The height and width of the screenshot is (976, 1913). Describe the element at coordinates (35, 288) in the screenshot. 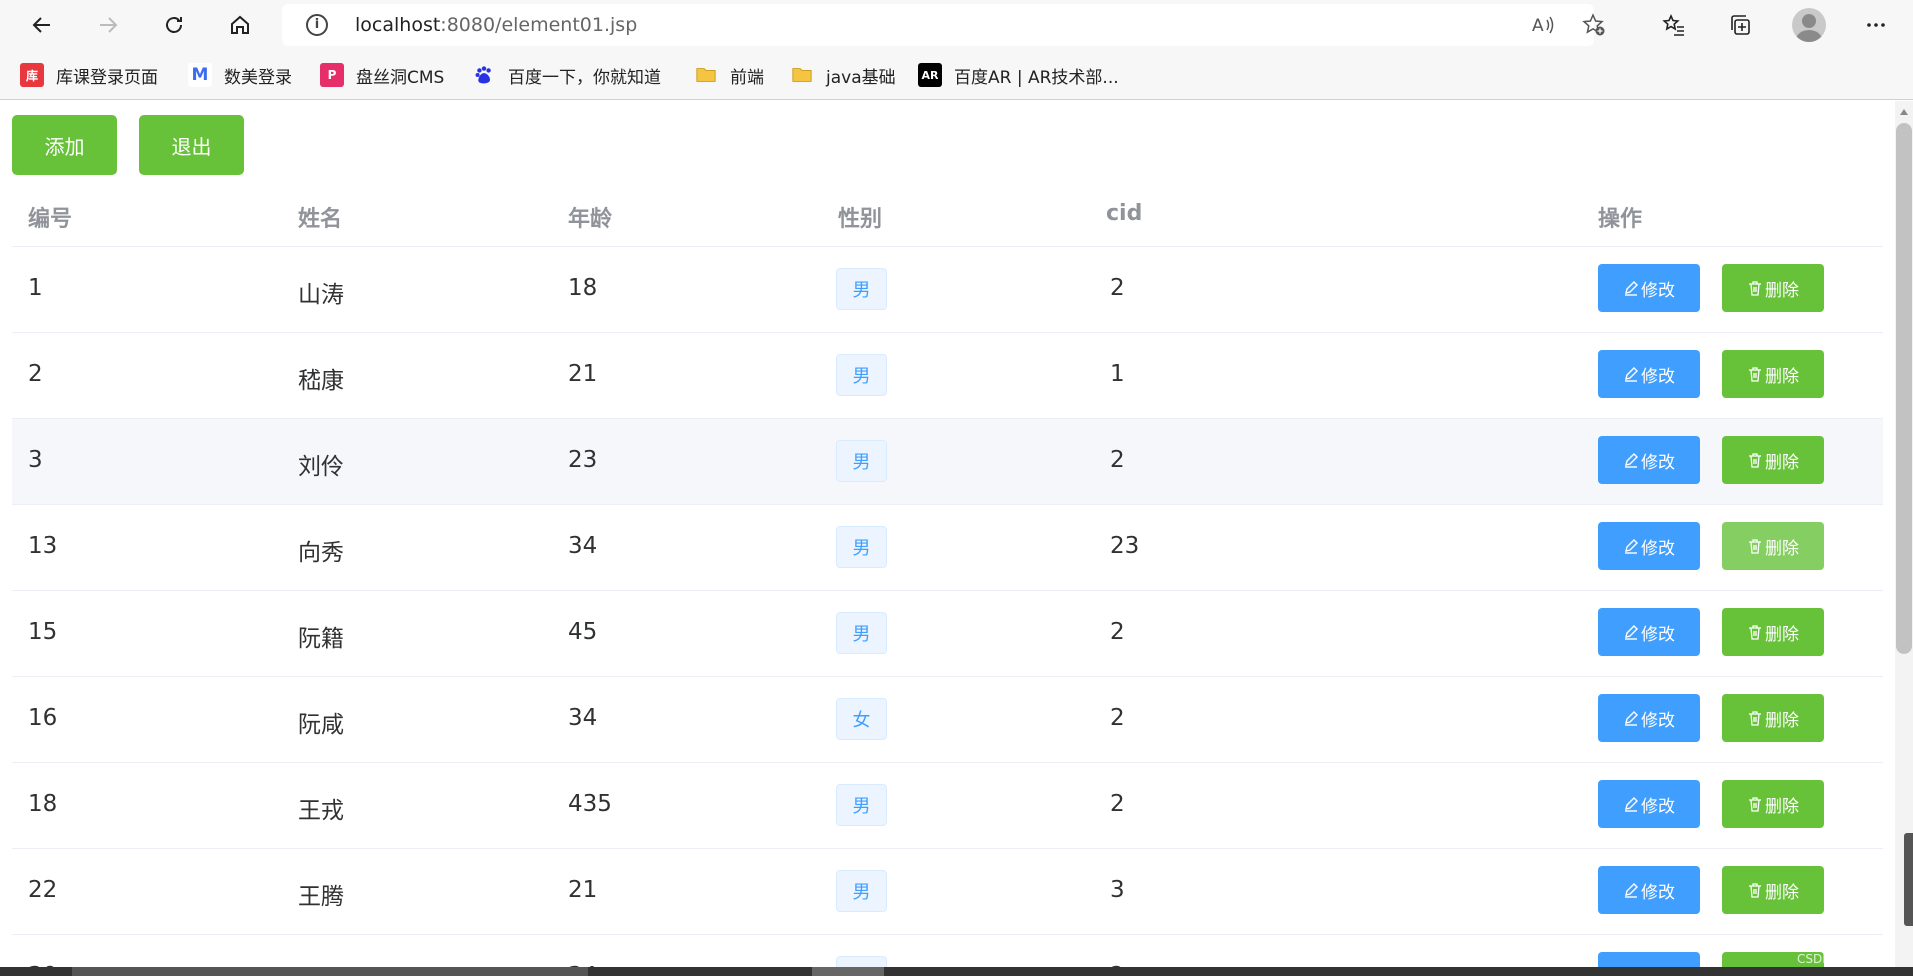

I see `cell-id: 1` at that location.